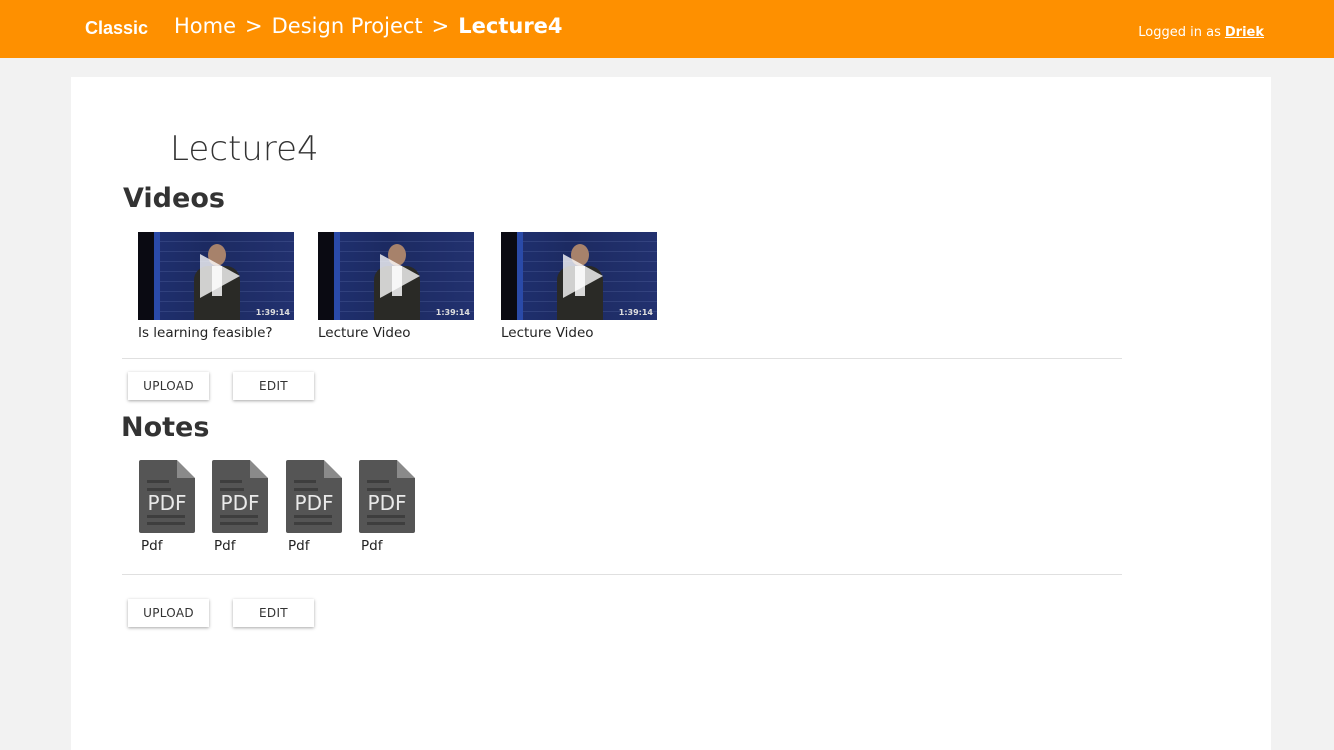 Image resolution: width=1334 pixels, height=750 pixels. What do you see at coordinates (347, 26) in the screenshot?
I see `breadcrumb-design-project: Design Project` at bounding box center [347, 26].